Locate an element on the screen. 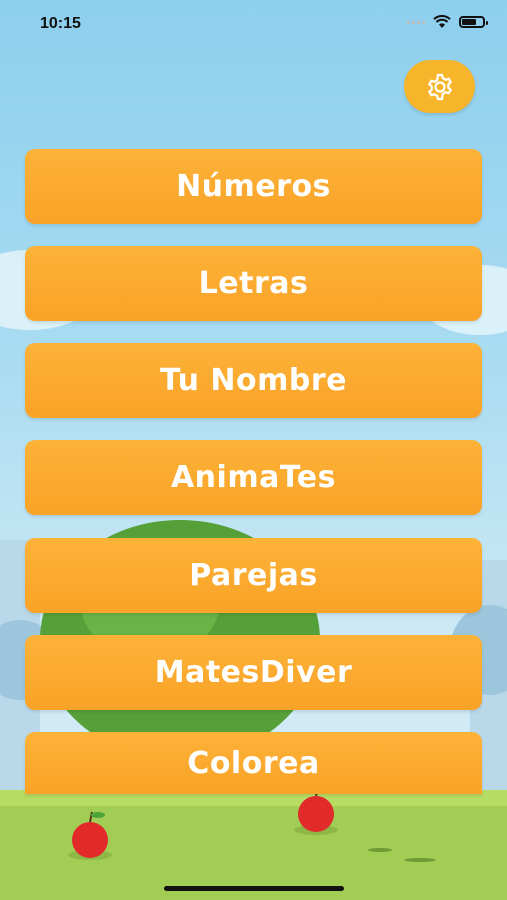 This screenshot has width=507, height=900. battery-fill is located at coordinates (469, 22).